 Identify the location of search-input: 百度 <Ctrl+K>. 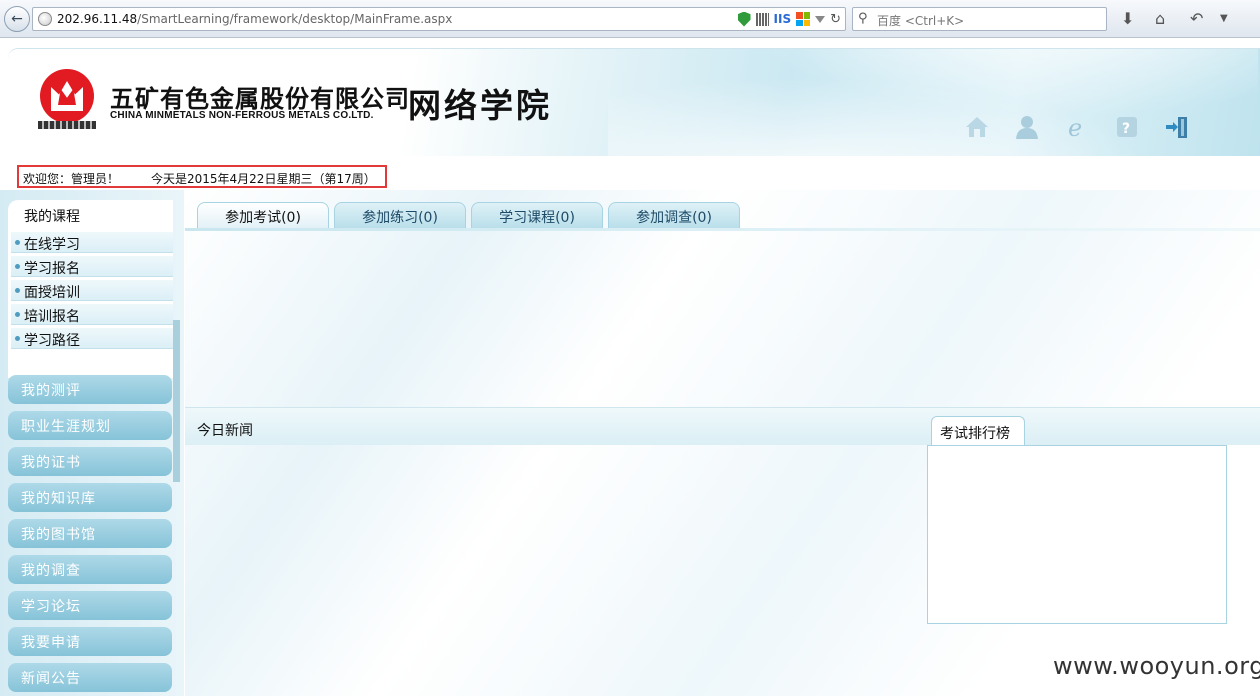
(920, 20).